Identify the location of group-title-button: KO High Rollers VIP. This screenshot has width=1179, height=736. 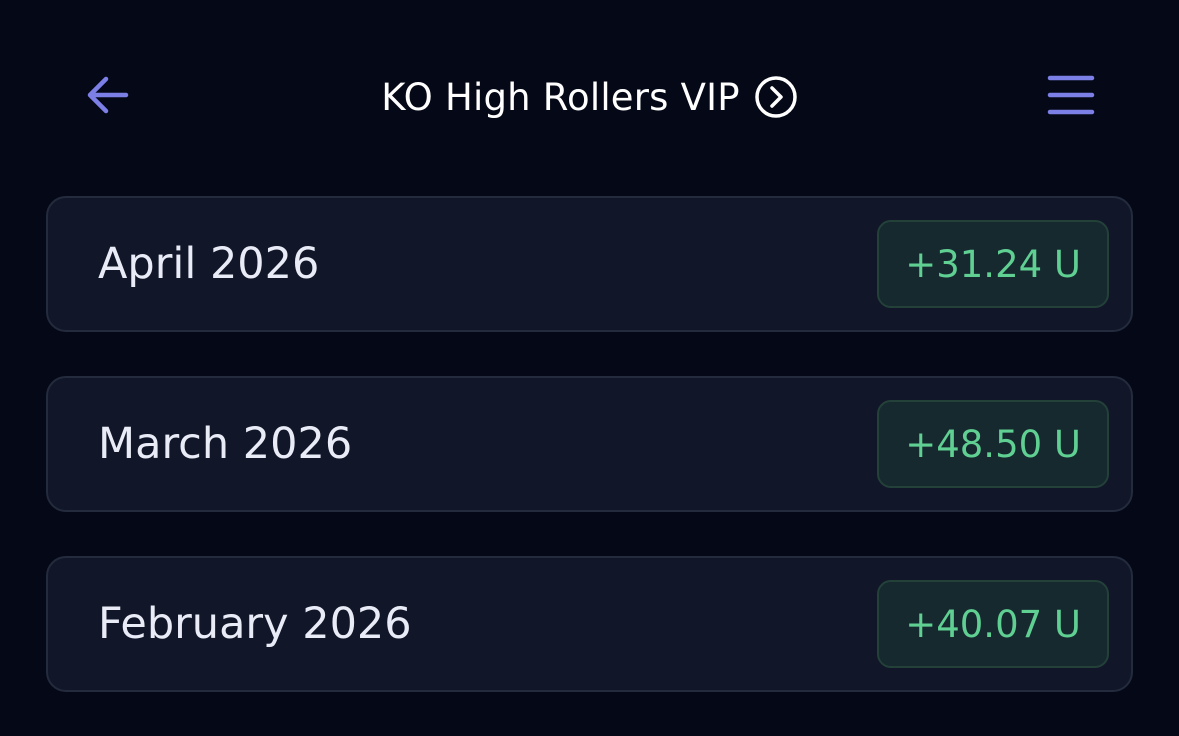
(589, 97).